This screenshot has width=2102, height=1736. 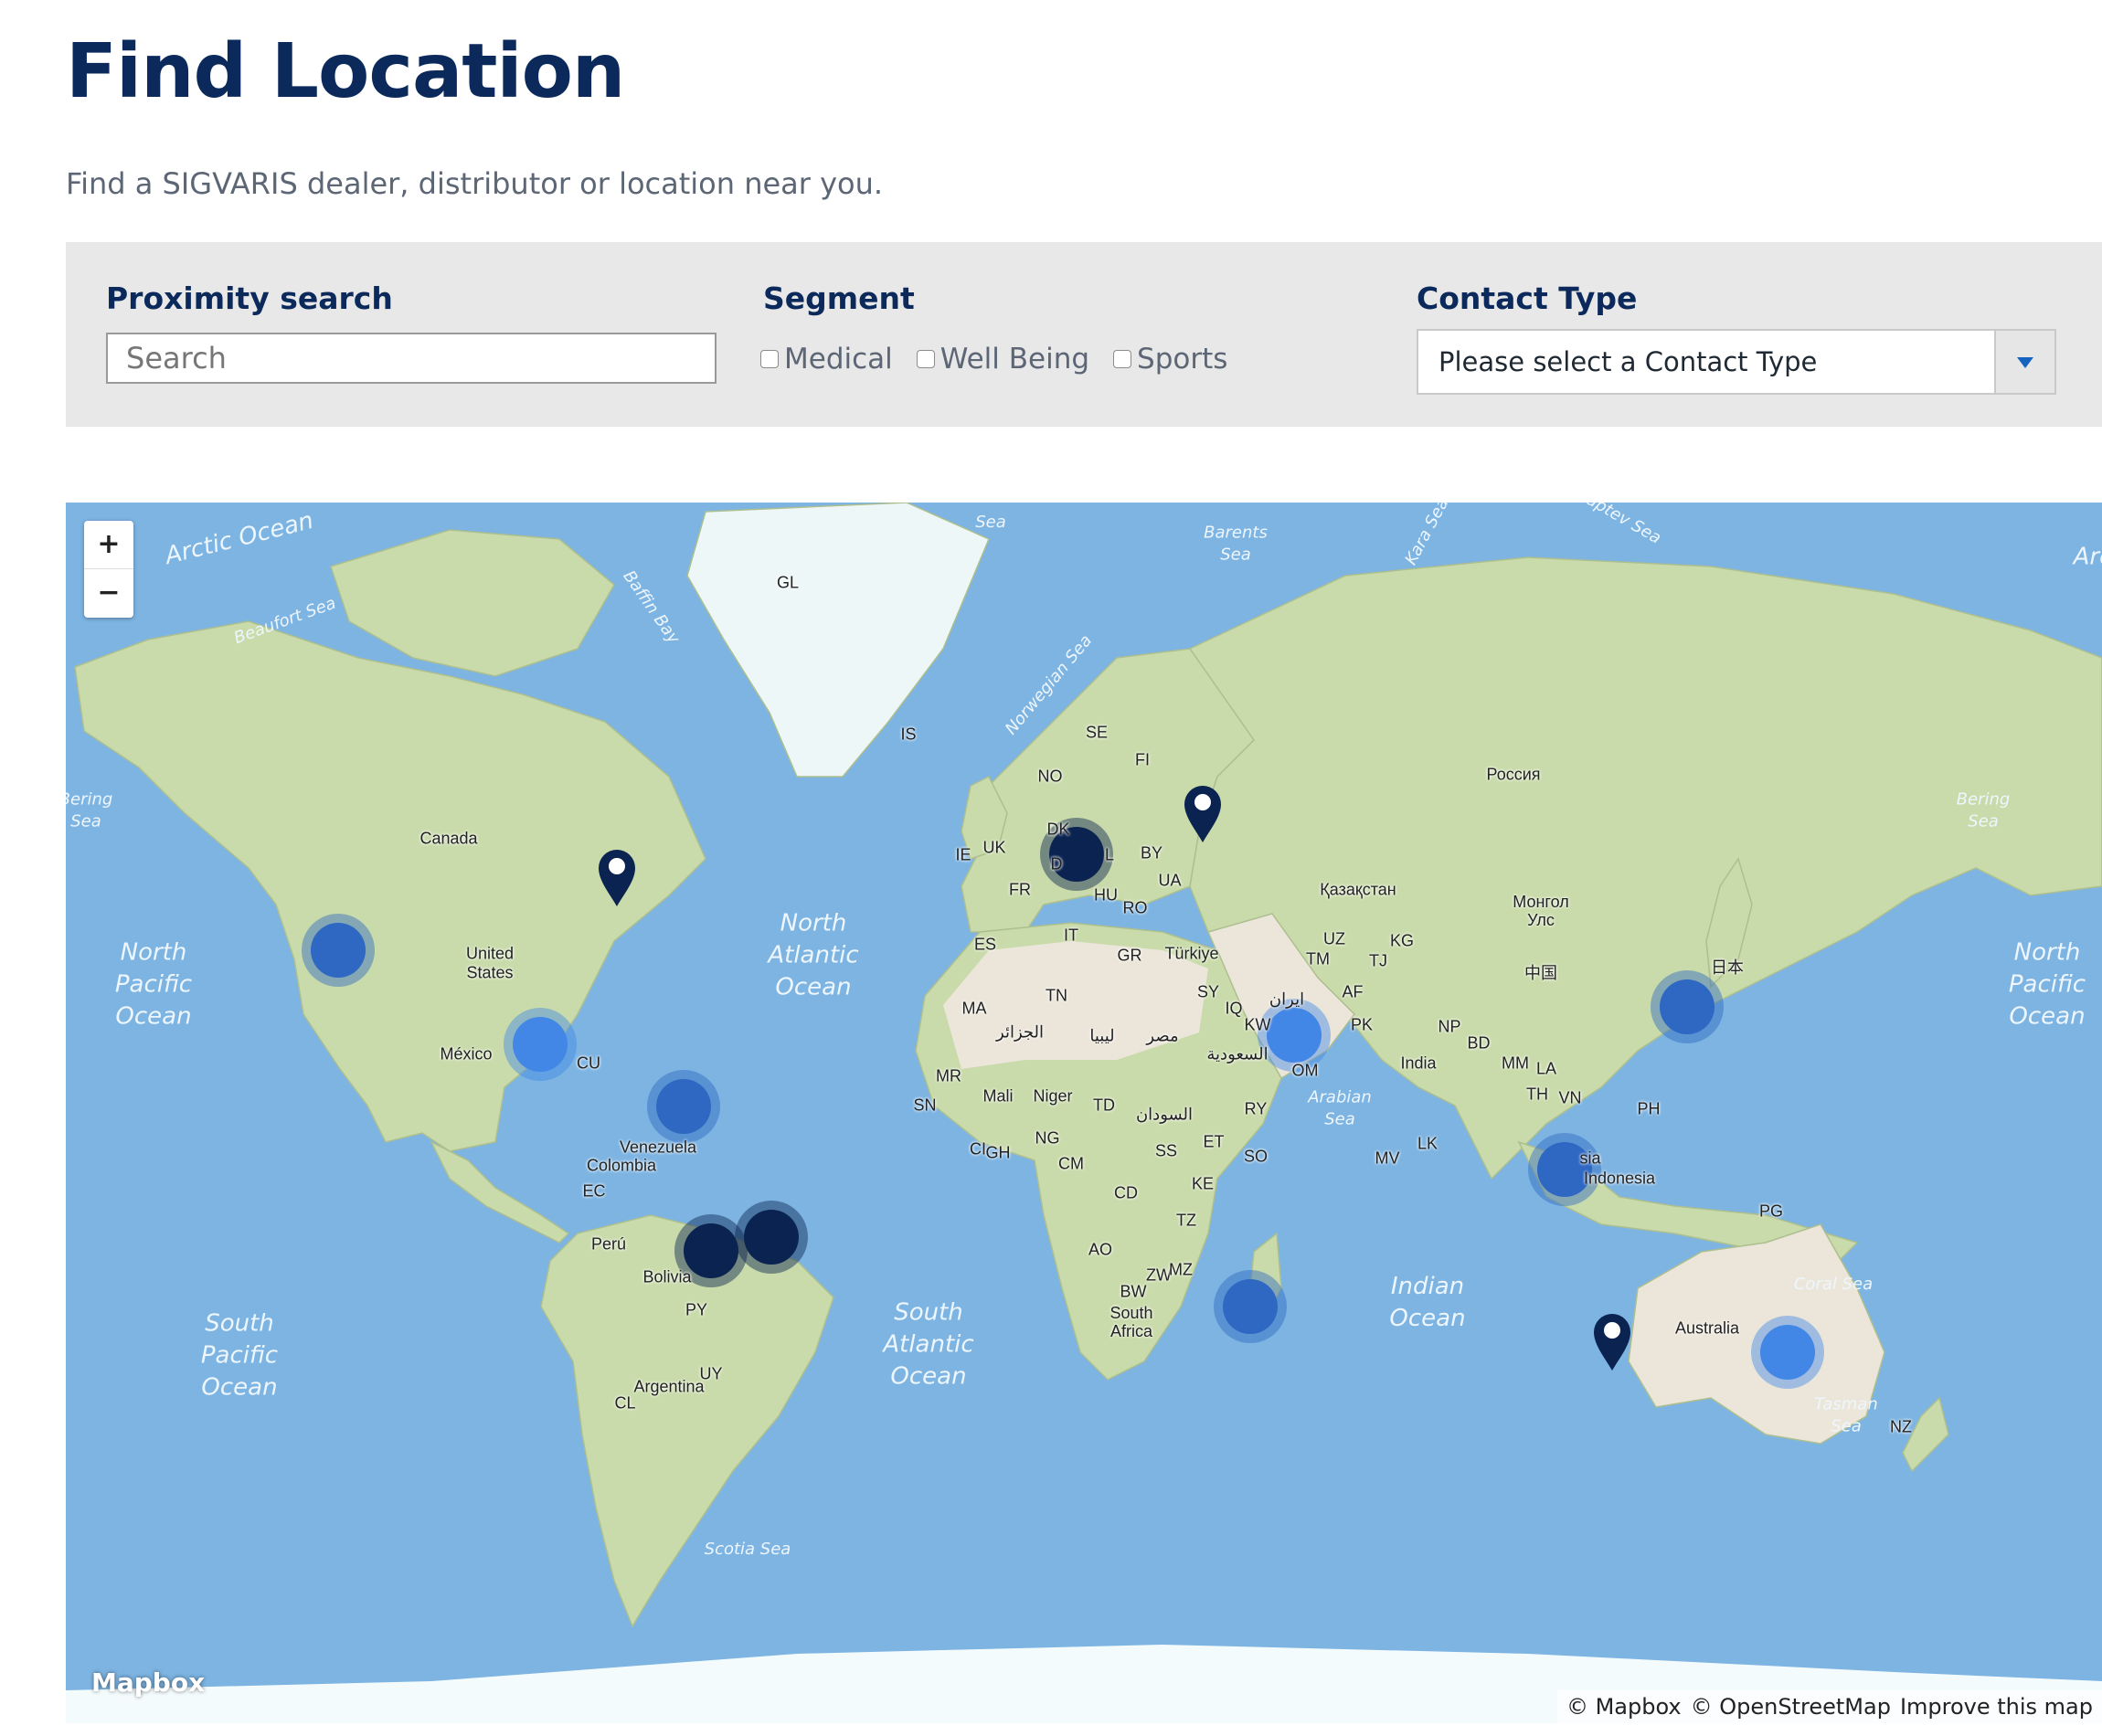 I want to click on sports-checkbox-label: Sports, so click(x=1182, y=359).